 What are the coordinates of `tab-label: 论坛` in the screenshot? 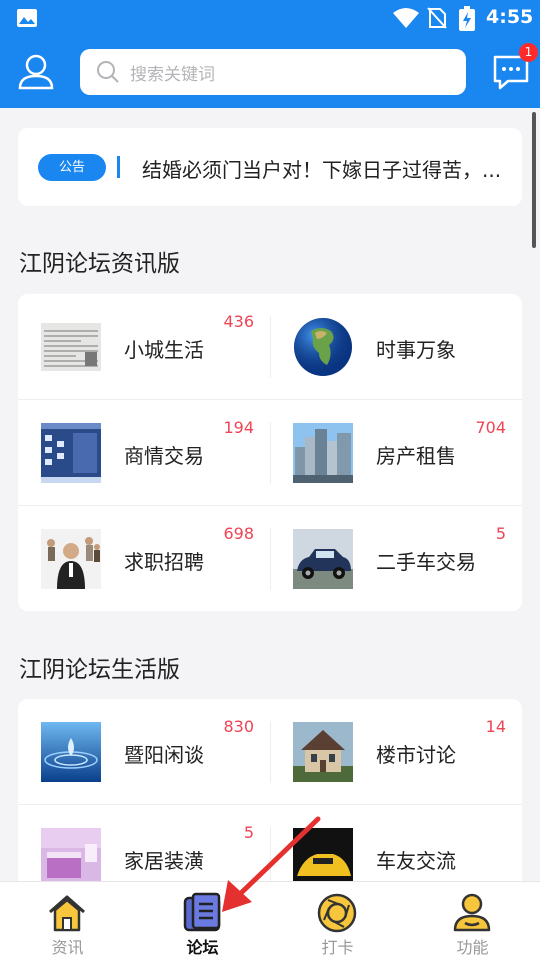 It's located at (202, 947).